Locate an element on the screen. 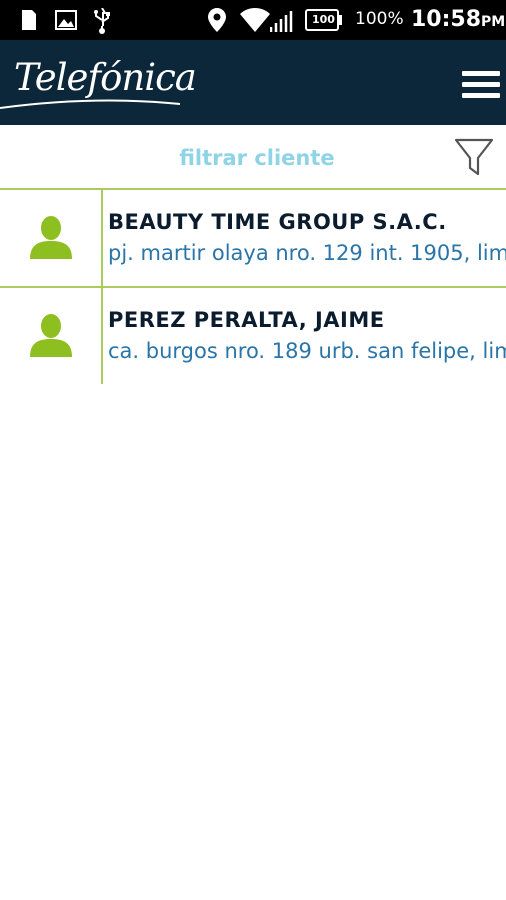 The height and width of the screenshot is (900, 506). location-icon is located at coordinates (217, 20).